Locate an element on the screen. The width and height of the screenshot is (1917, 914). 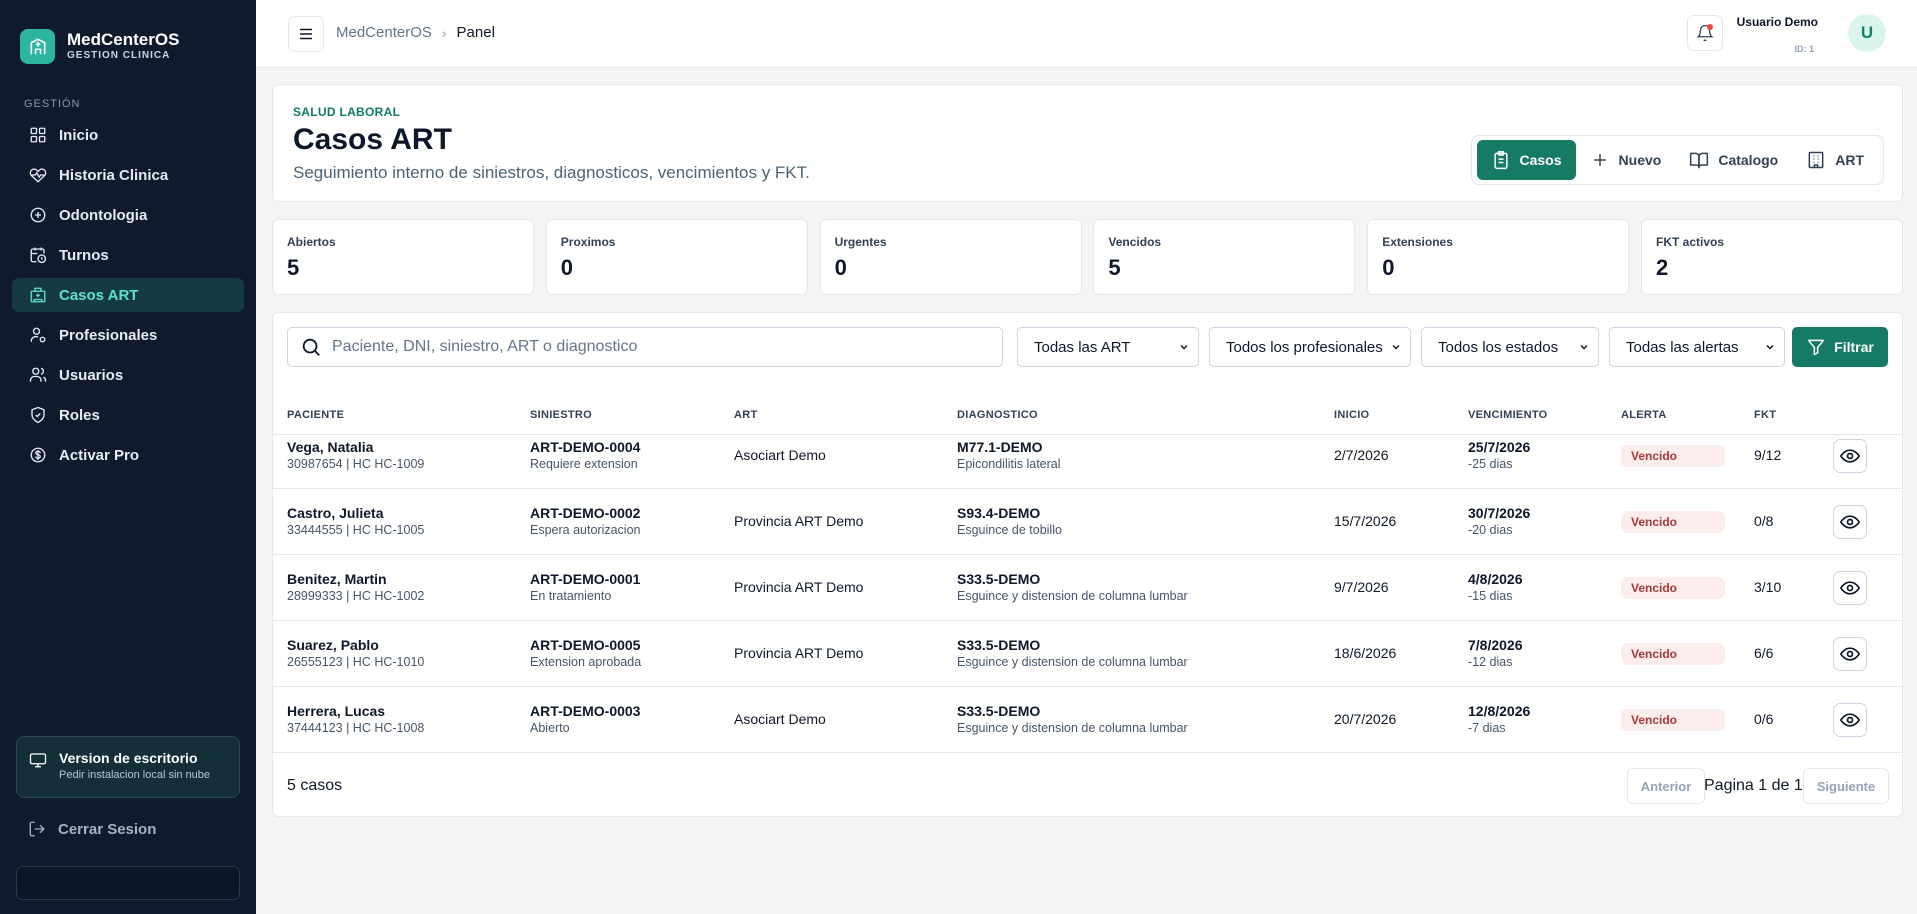
siniestro-status: Abierto is located at coordinates (550, 728).